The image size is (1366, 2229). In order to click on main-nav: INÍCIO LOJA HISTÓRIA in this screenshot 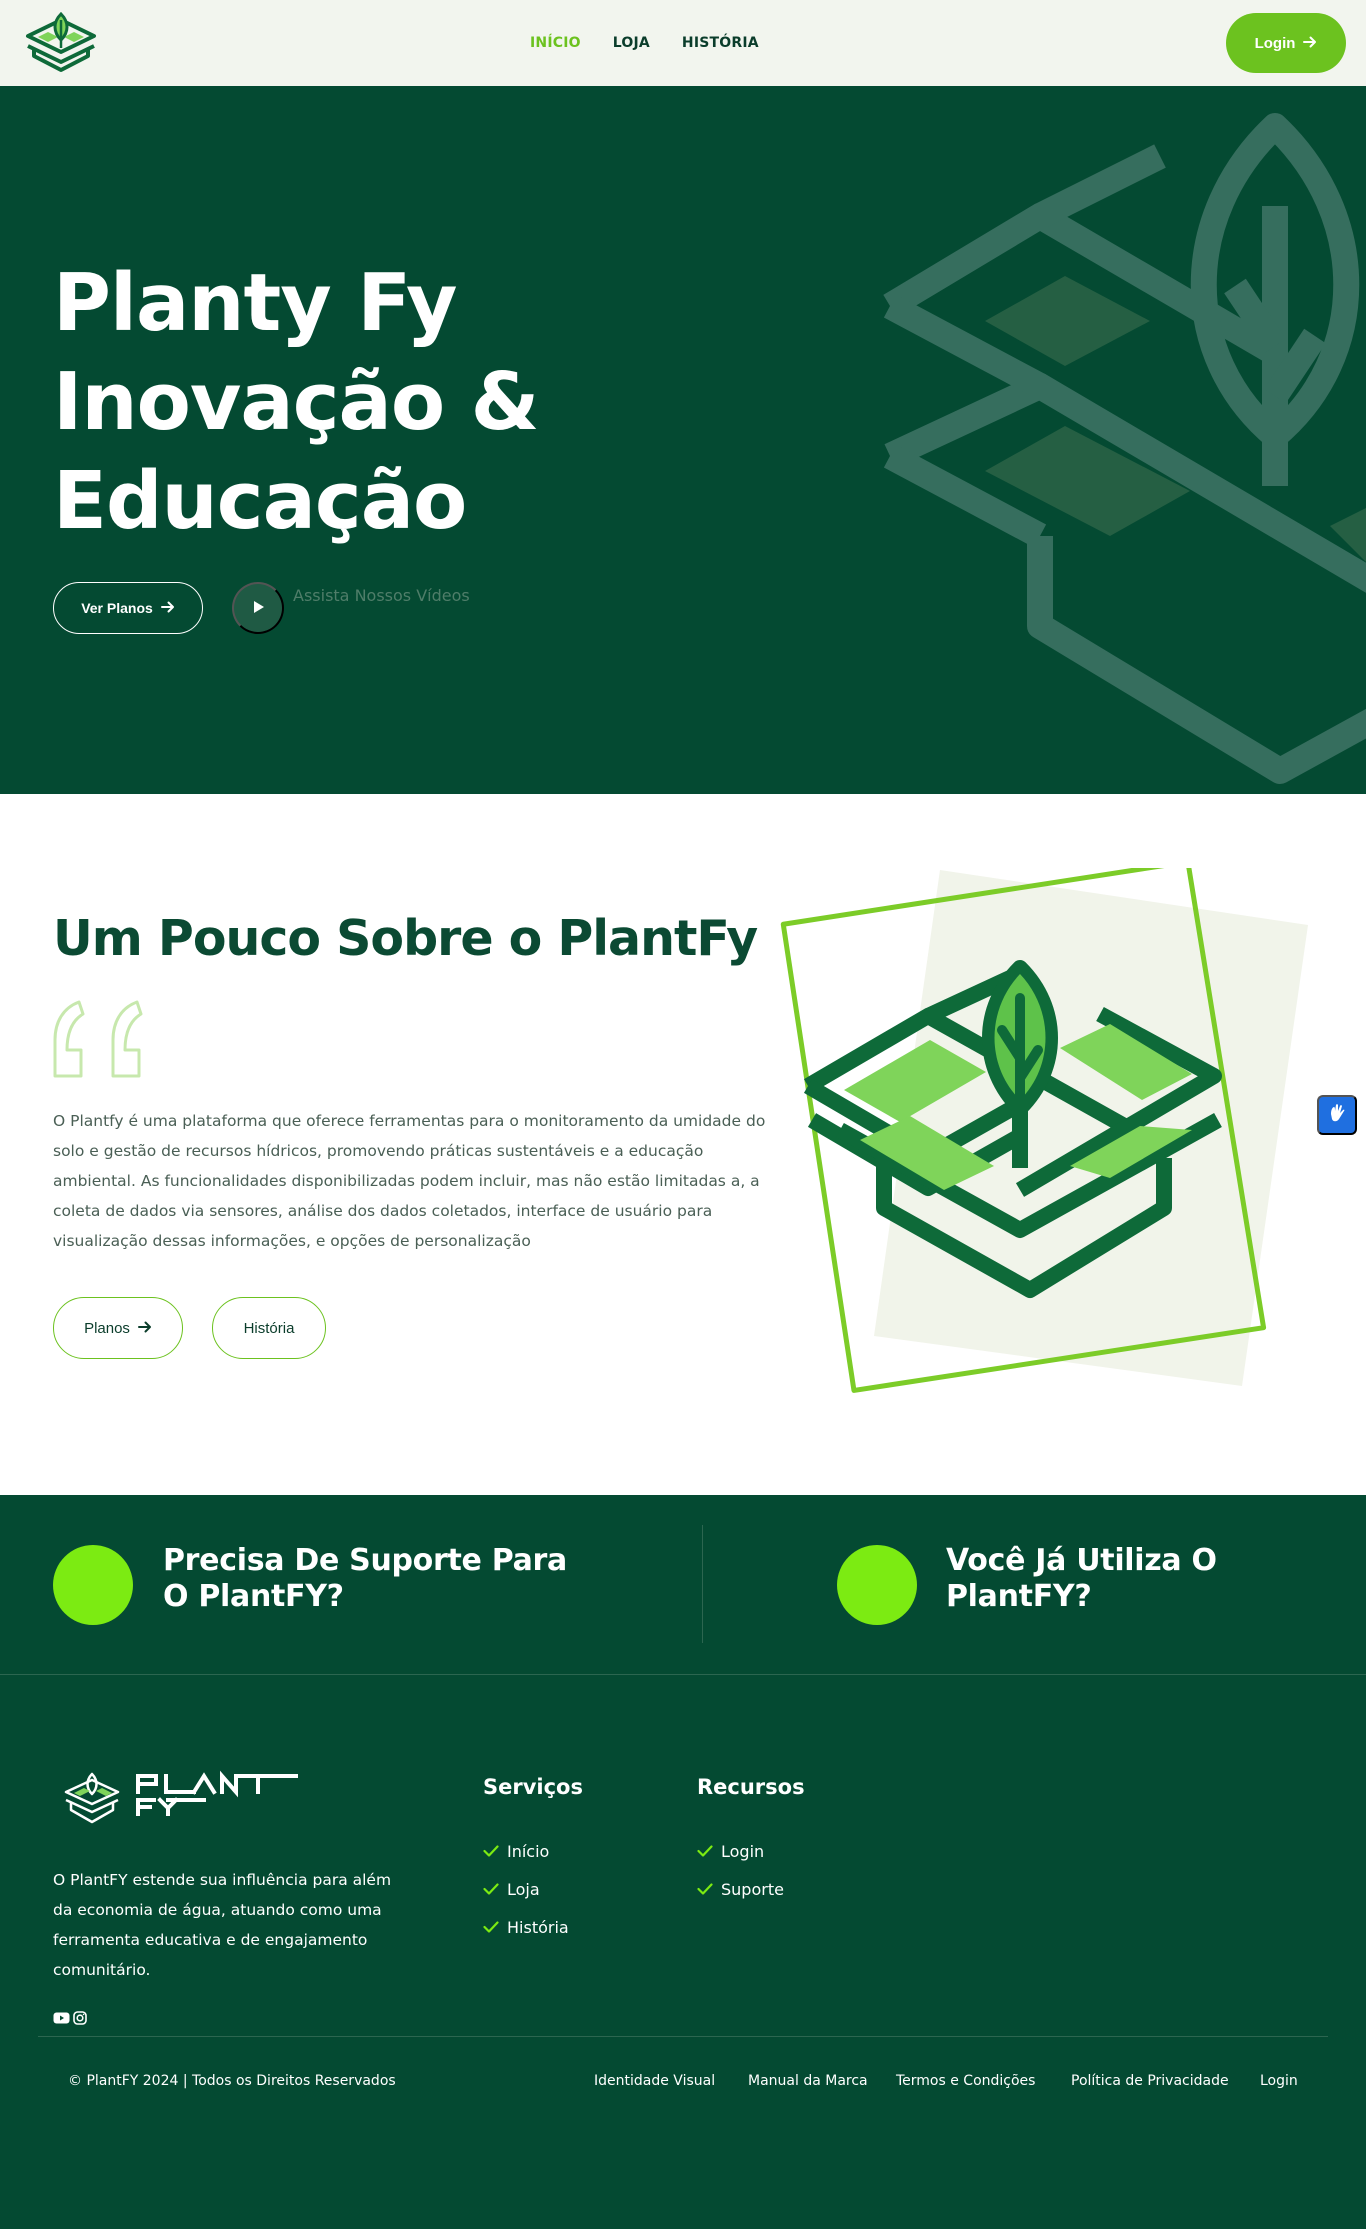, I will do `click(644, 43)`.